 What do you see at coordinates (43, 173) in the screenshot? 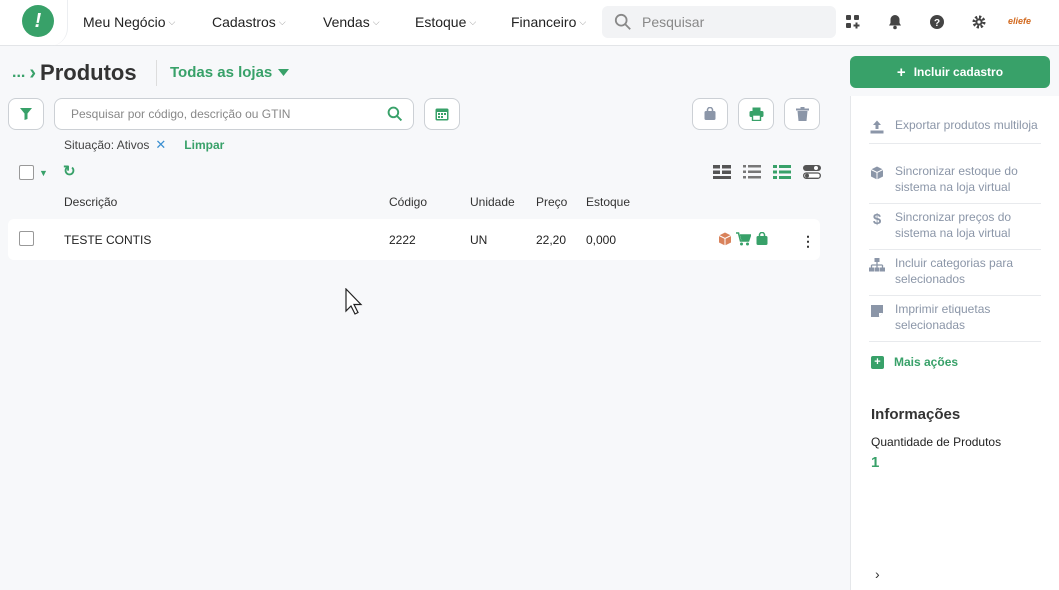
I see `select-menu-caret-icon: ▼` at bounding box center [43, 173].